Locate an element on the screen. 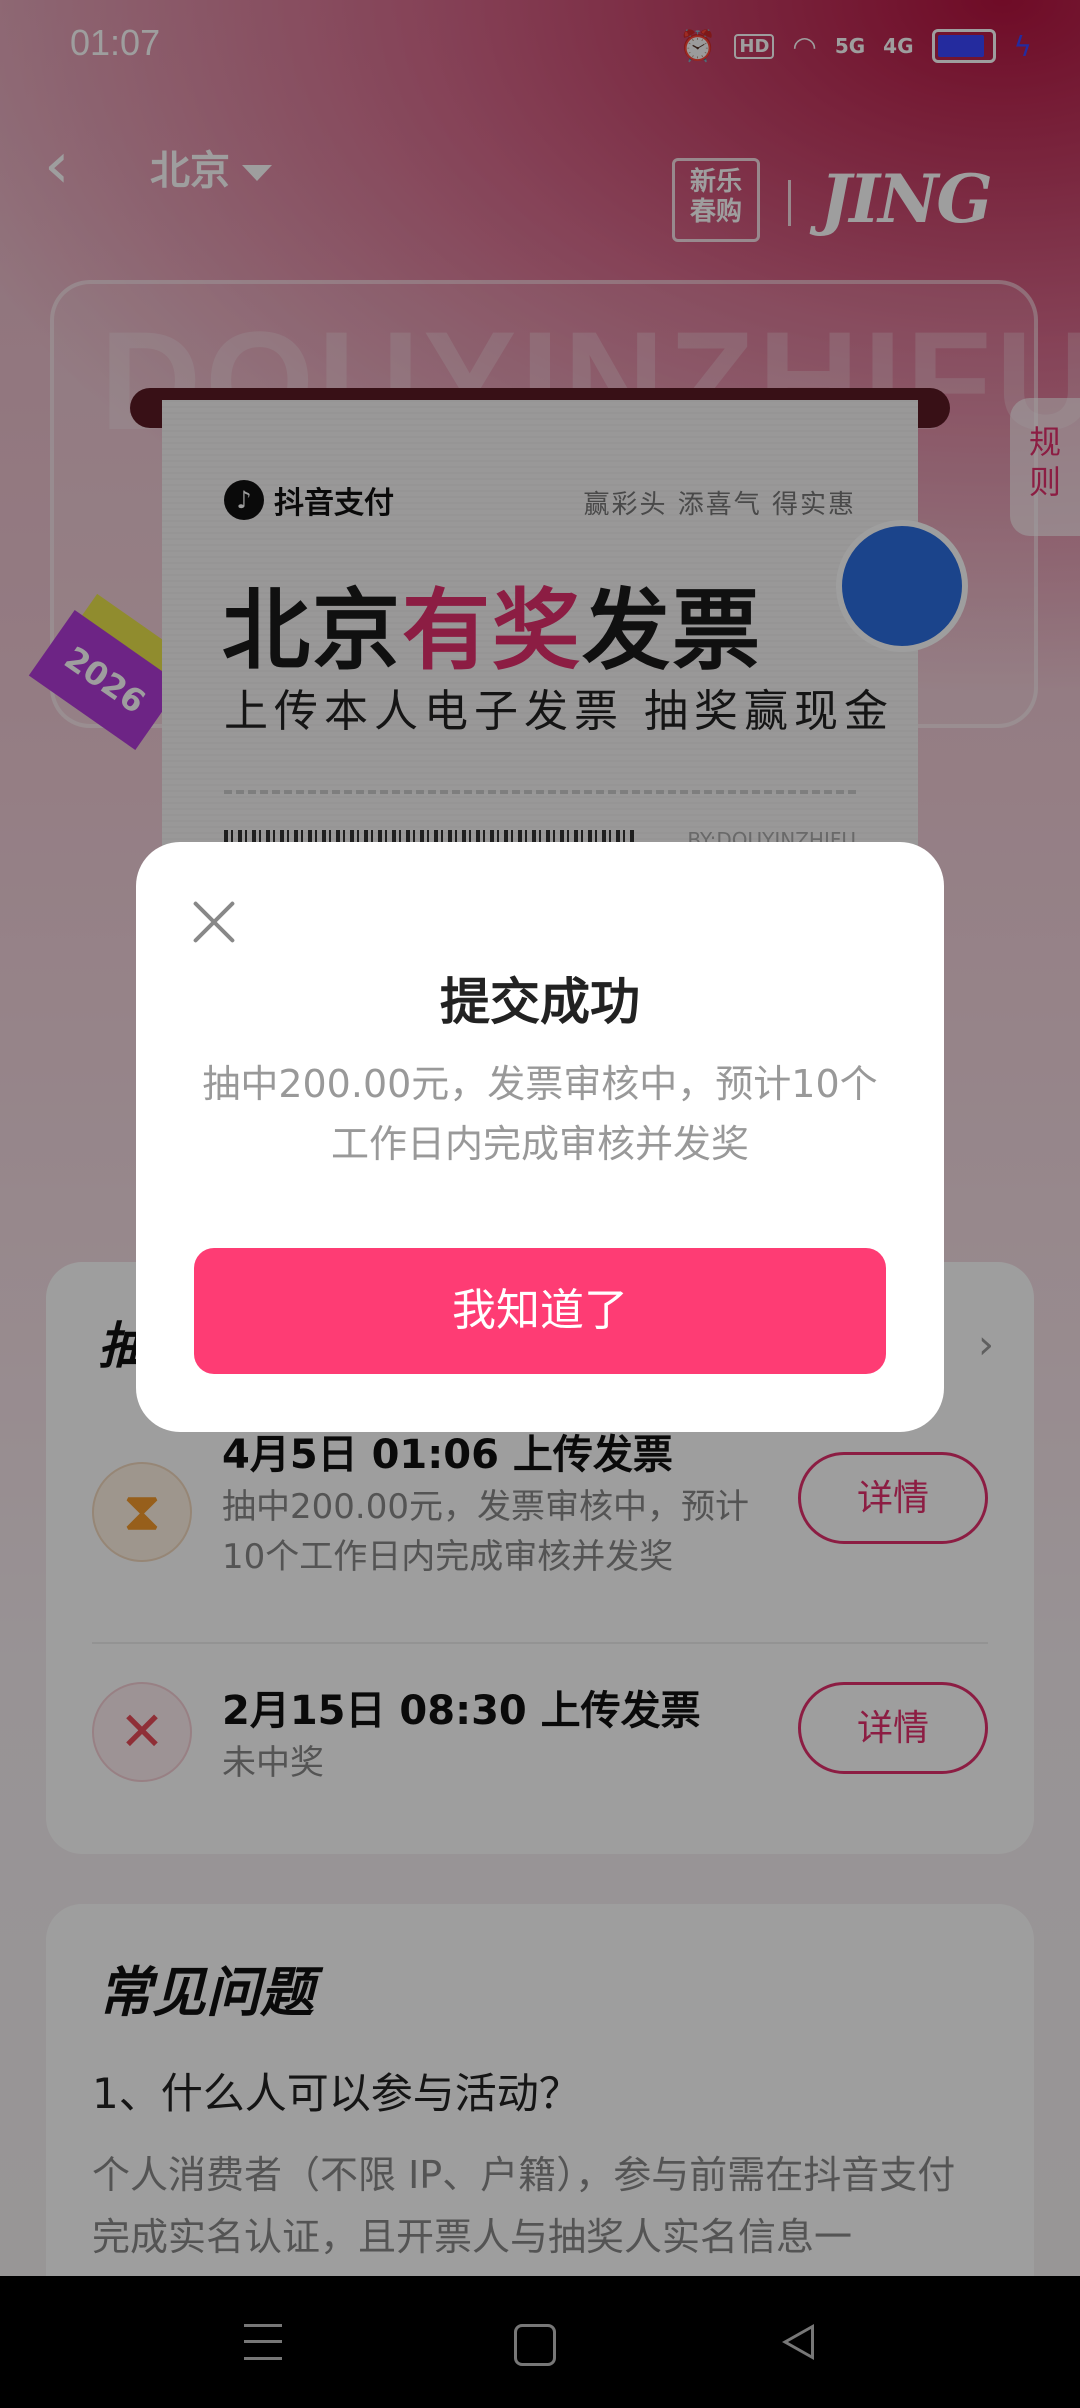  menu-icon is located at coordinates (263, 2342).